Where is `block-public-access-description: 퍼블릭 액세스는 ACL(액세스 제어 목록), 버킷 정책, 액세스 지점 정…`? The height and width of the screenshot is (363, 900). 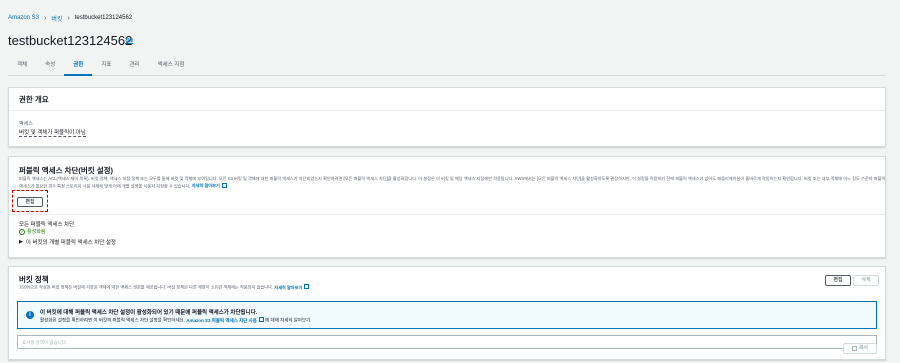 block-public-access-description: 퍼블릭 액세스는 ACL(액세스 제어 목록), 버킷 정책, 액세스 지점 정… is located at coordinates (452, 182).